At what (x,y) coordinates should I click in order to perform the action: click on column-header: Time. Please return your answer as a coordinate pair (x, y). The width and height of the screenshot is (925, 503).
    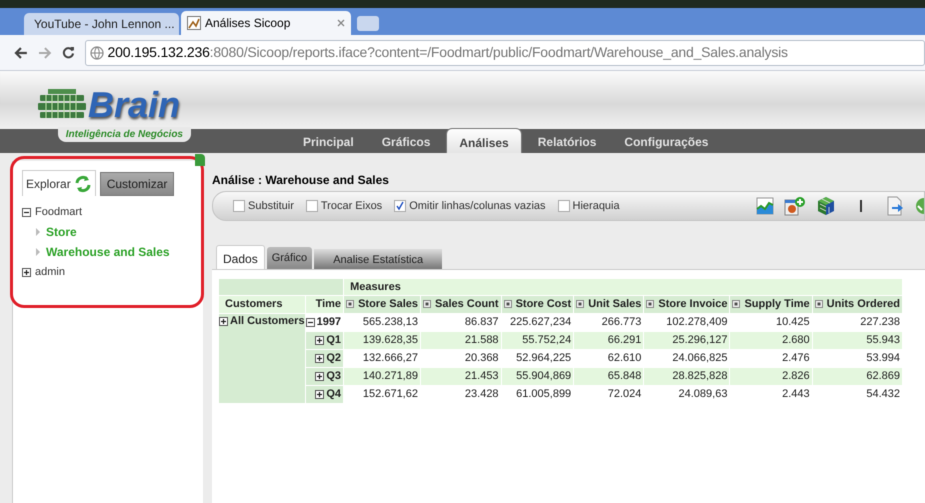
    Looking at the image, I should click on (325, 304).